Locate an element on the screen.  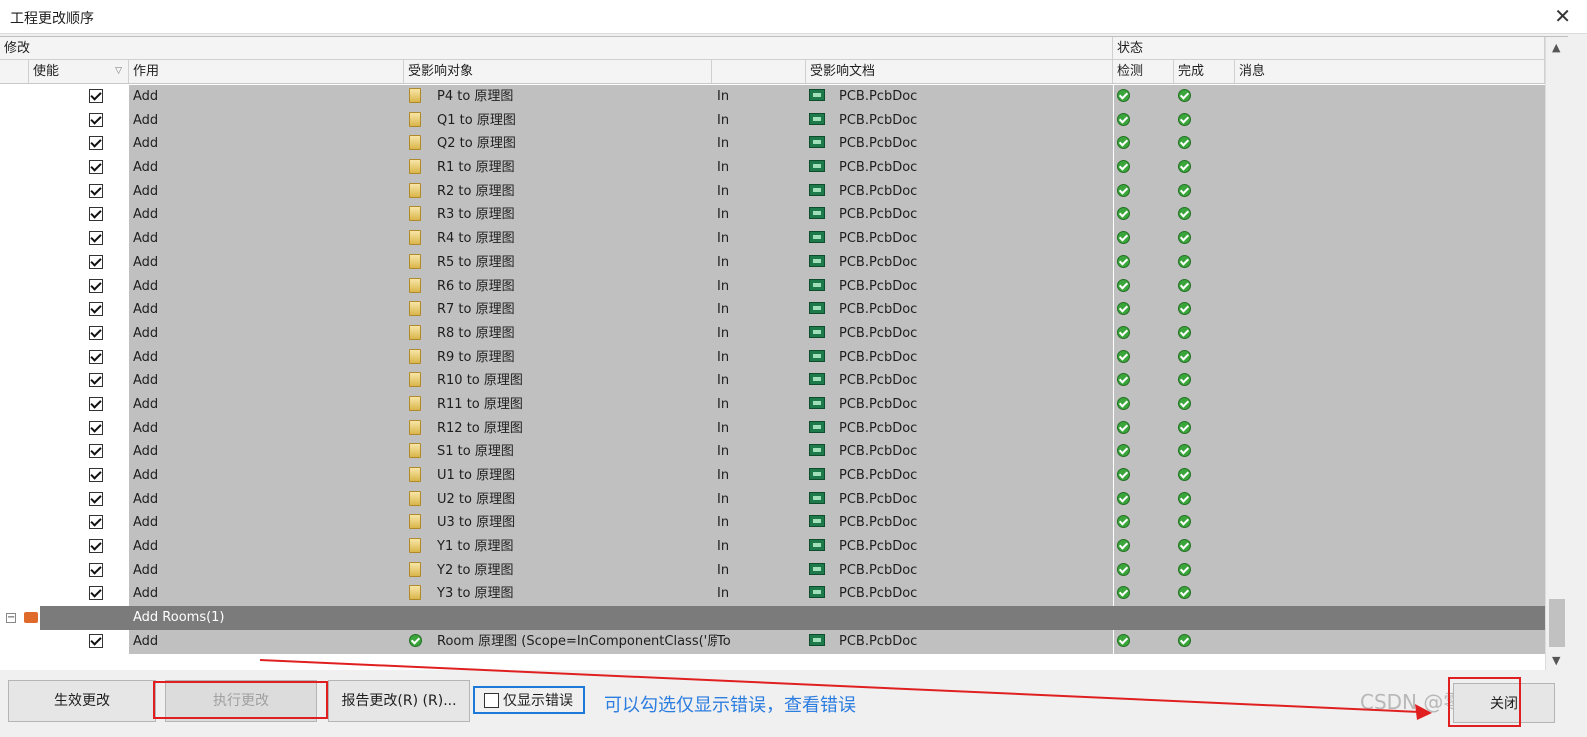
only-errors-label: 仅显示错误 is located at coordinates (538, 701).